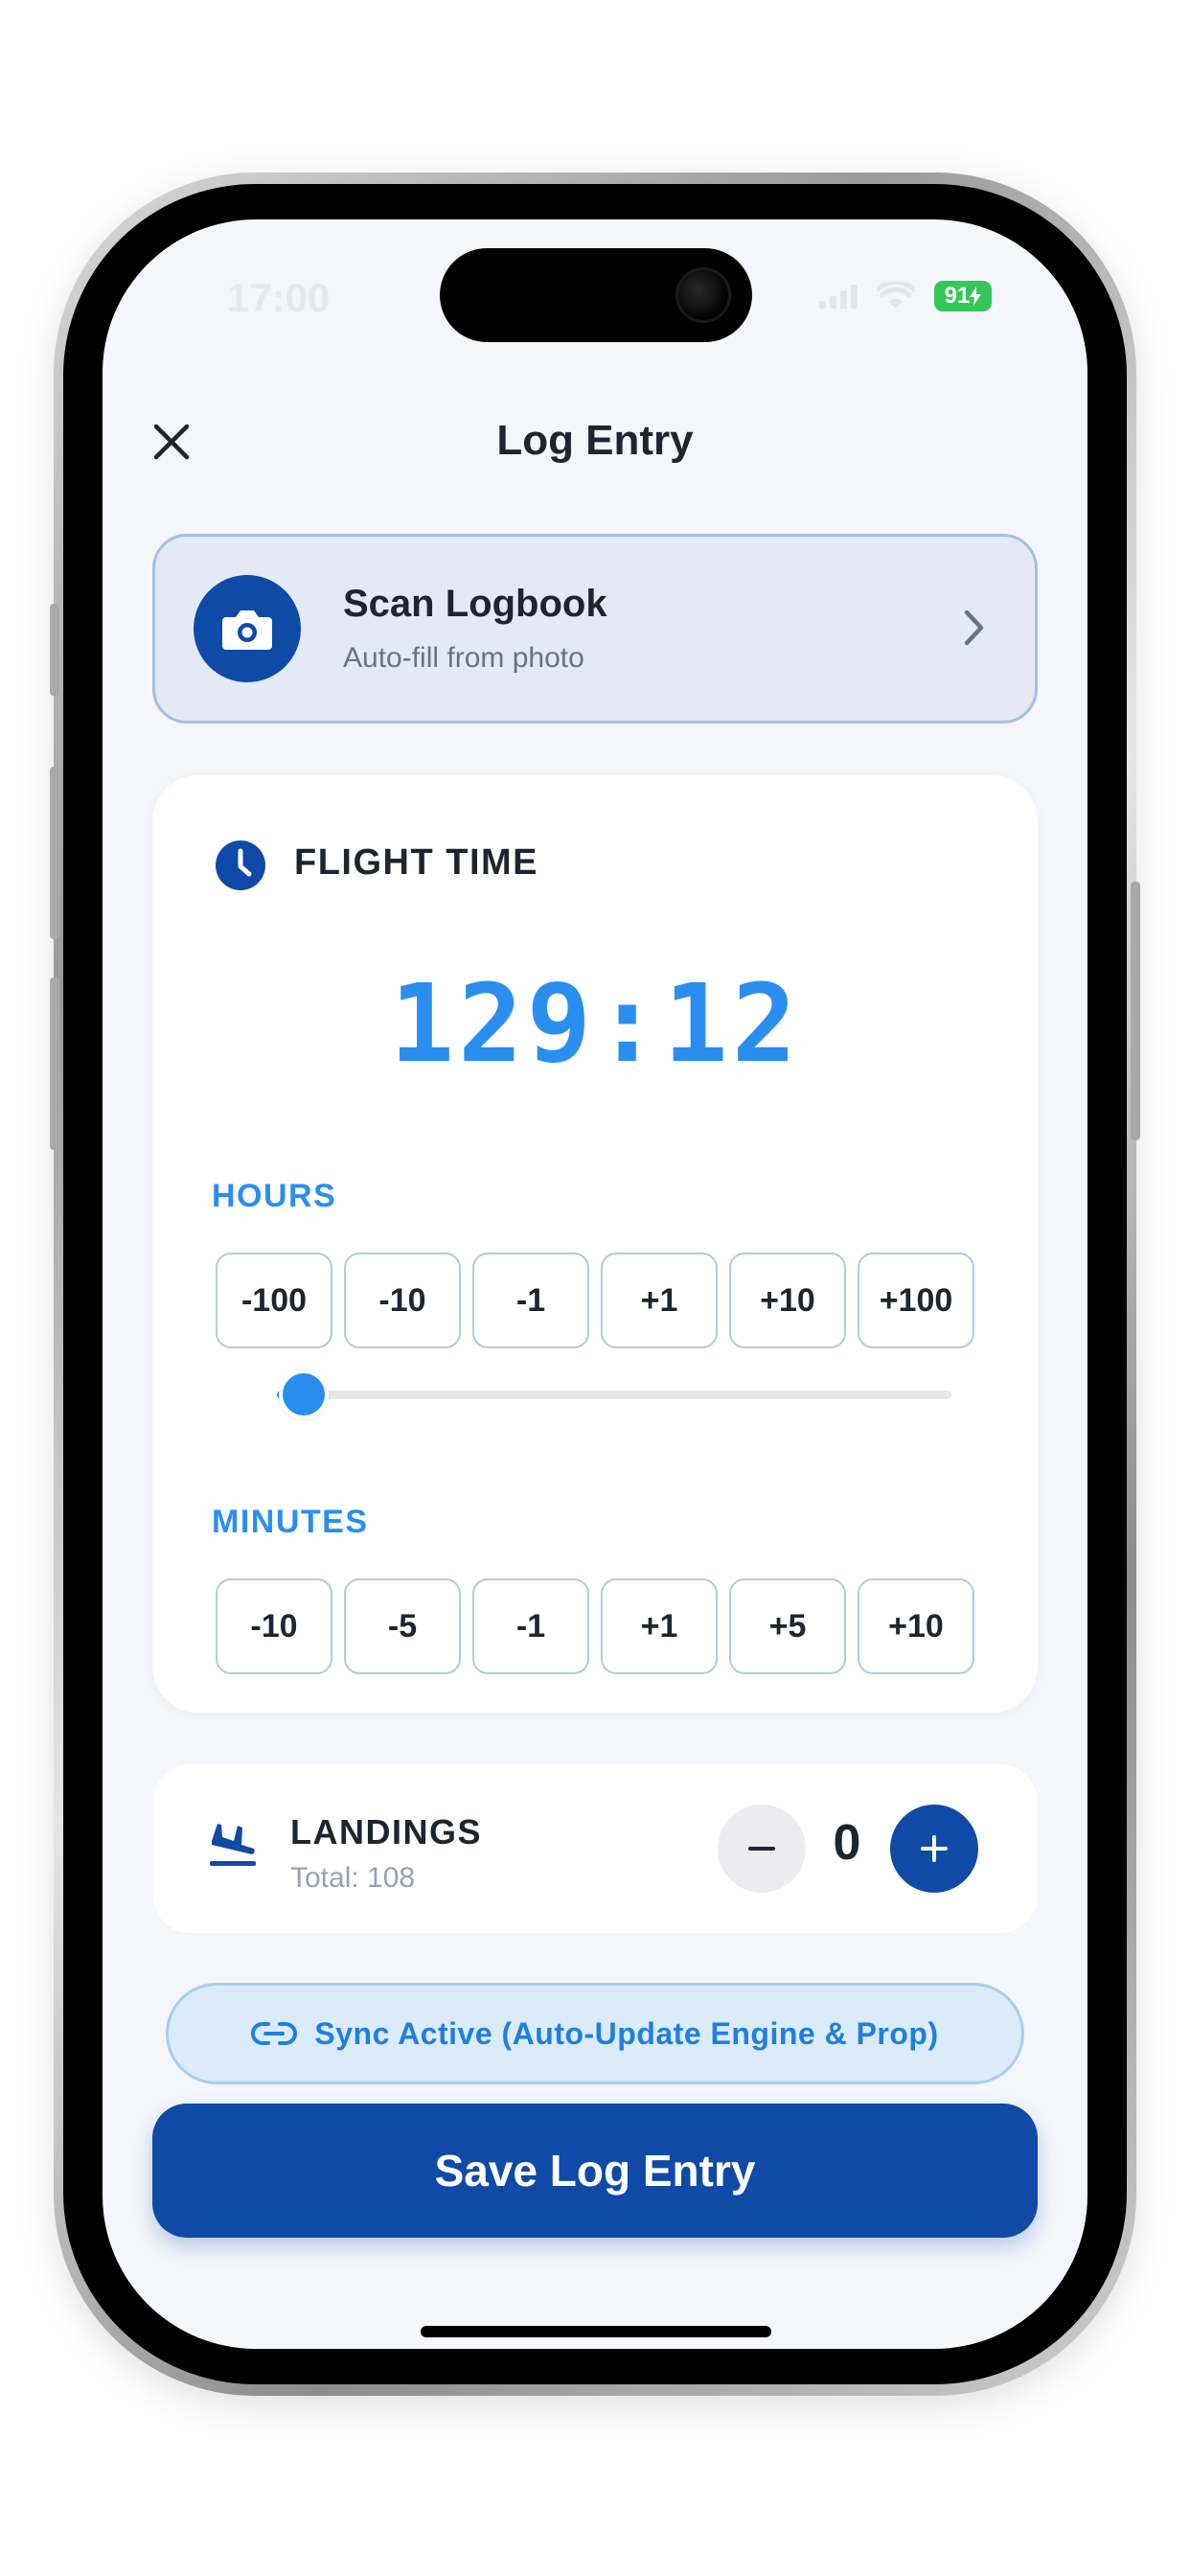 The height and width of the screenshot is (2576, 1190). I want to click on page-title: Log Entry, so click(595, 440).